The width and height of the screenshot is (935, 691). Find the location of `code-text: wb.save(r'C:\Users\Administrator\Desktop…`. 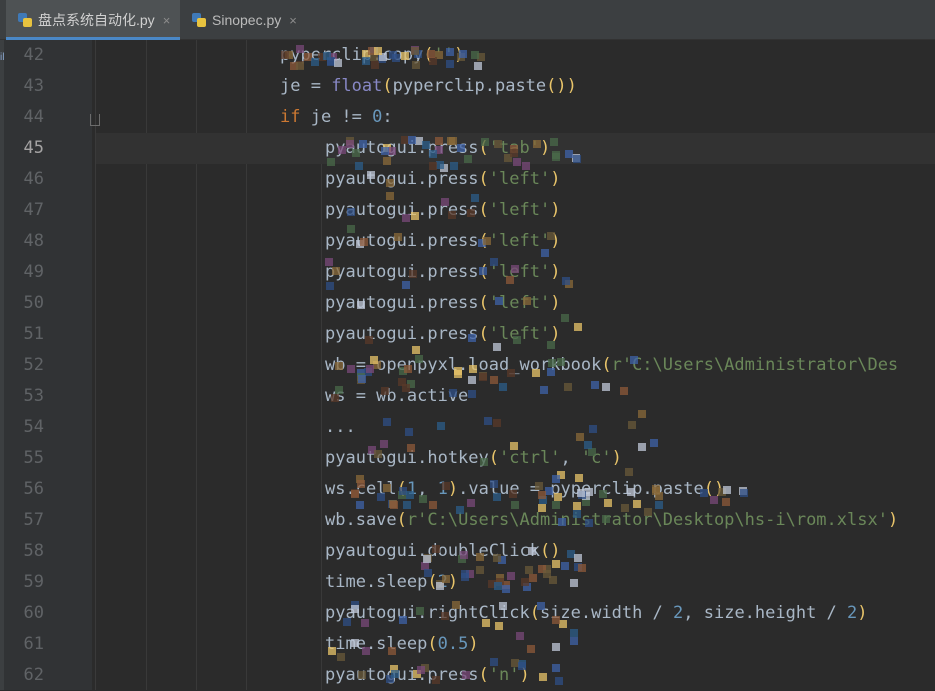

code-text: wb.save(r'C:\Users\Administrator\Desktop… is located at coordinates (611, 520).